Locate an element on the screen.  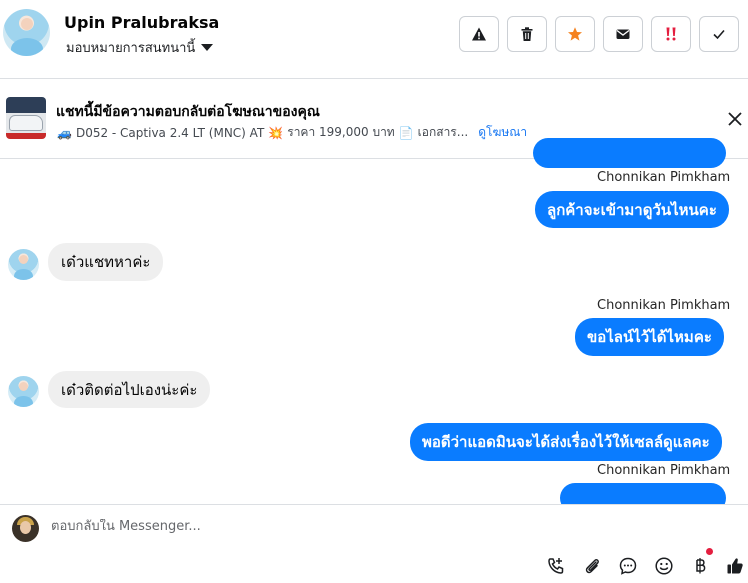
contact-name: Upin Pralubraksa is located at coordinates (141, 22).